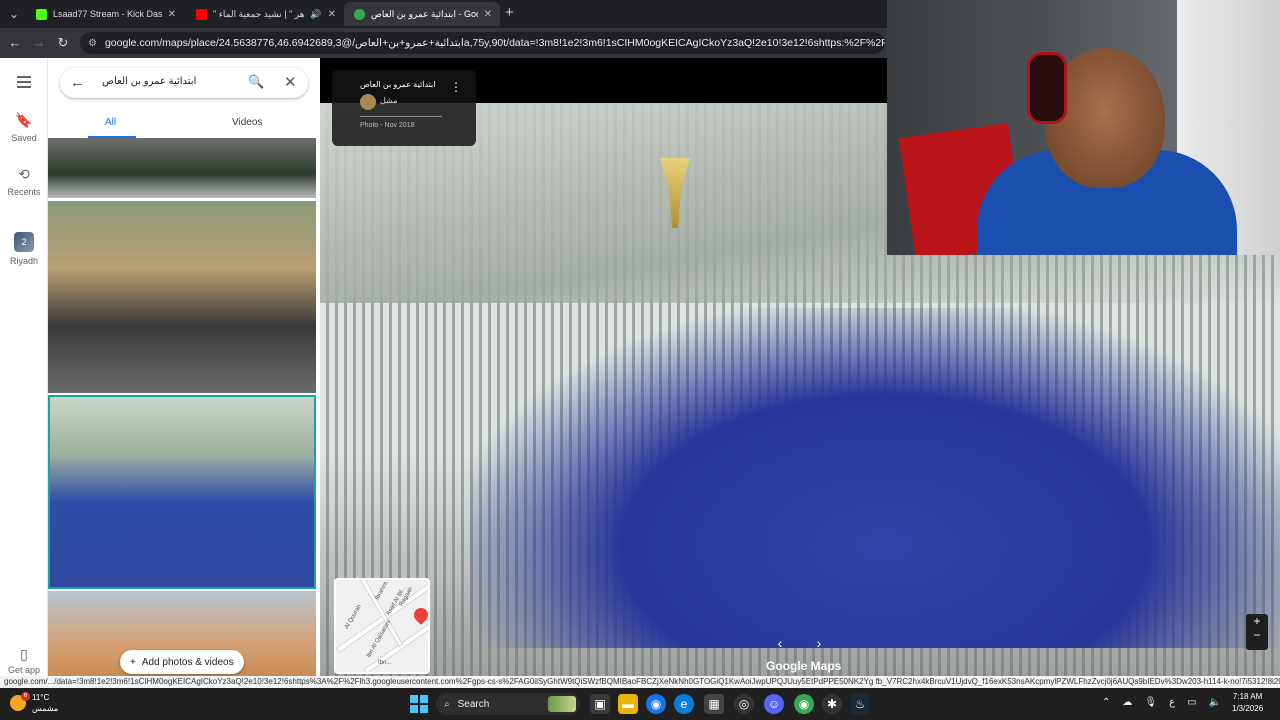  Describe the element at coordinates (684, 704) in the screenshot. I see `edge-icon: e` at that location.